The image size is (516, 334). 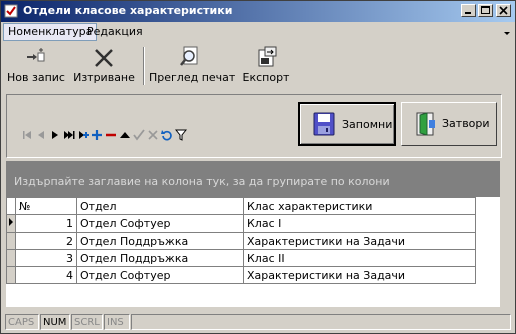 What do you see at coordinates (267, 56) in the screenshot?
I see `export-icon` at bounding box center [267, 56].